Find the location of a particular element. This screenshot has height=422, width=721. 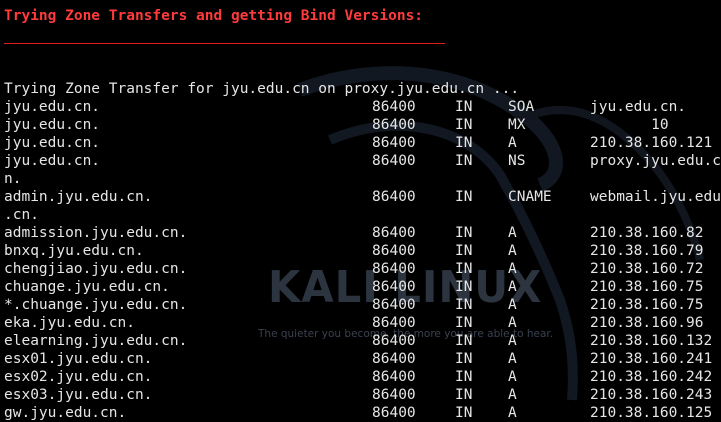

record-value: 210.38.160.72 is located at coordinates (647, 269).